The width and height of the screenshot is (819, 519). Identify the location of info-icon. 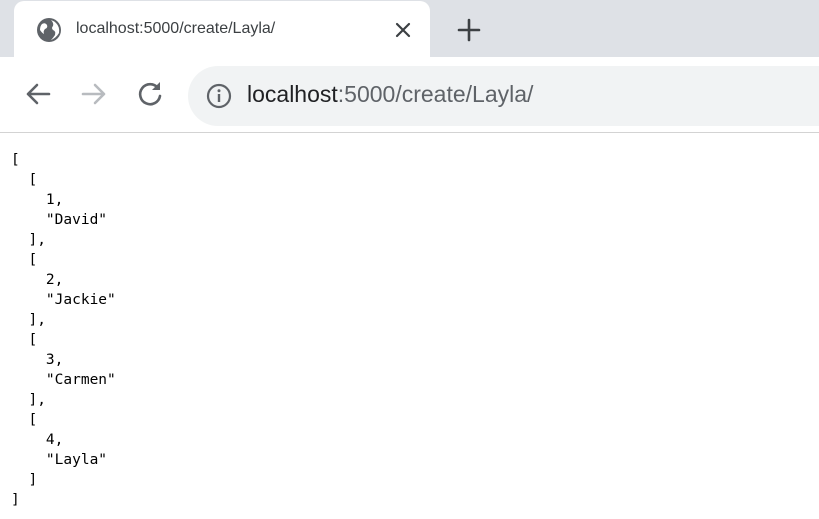
(219, 96).